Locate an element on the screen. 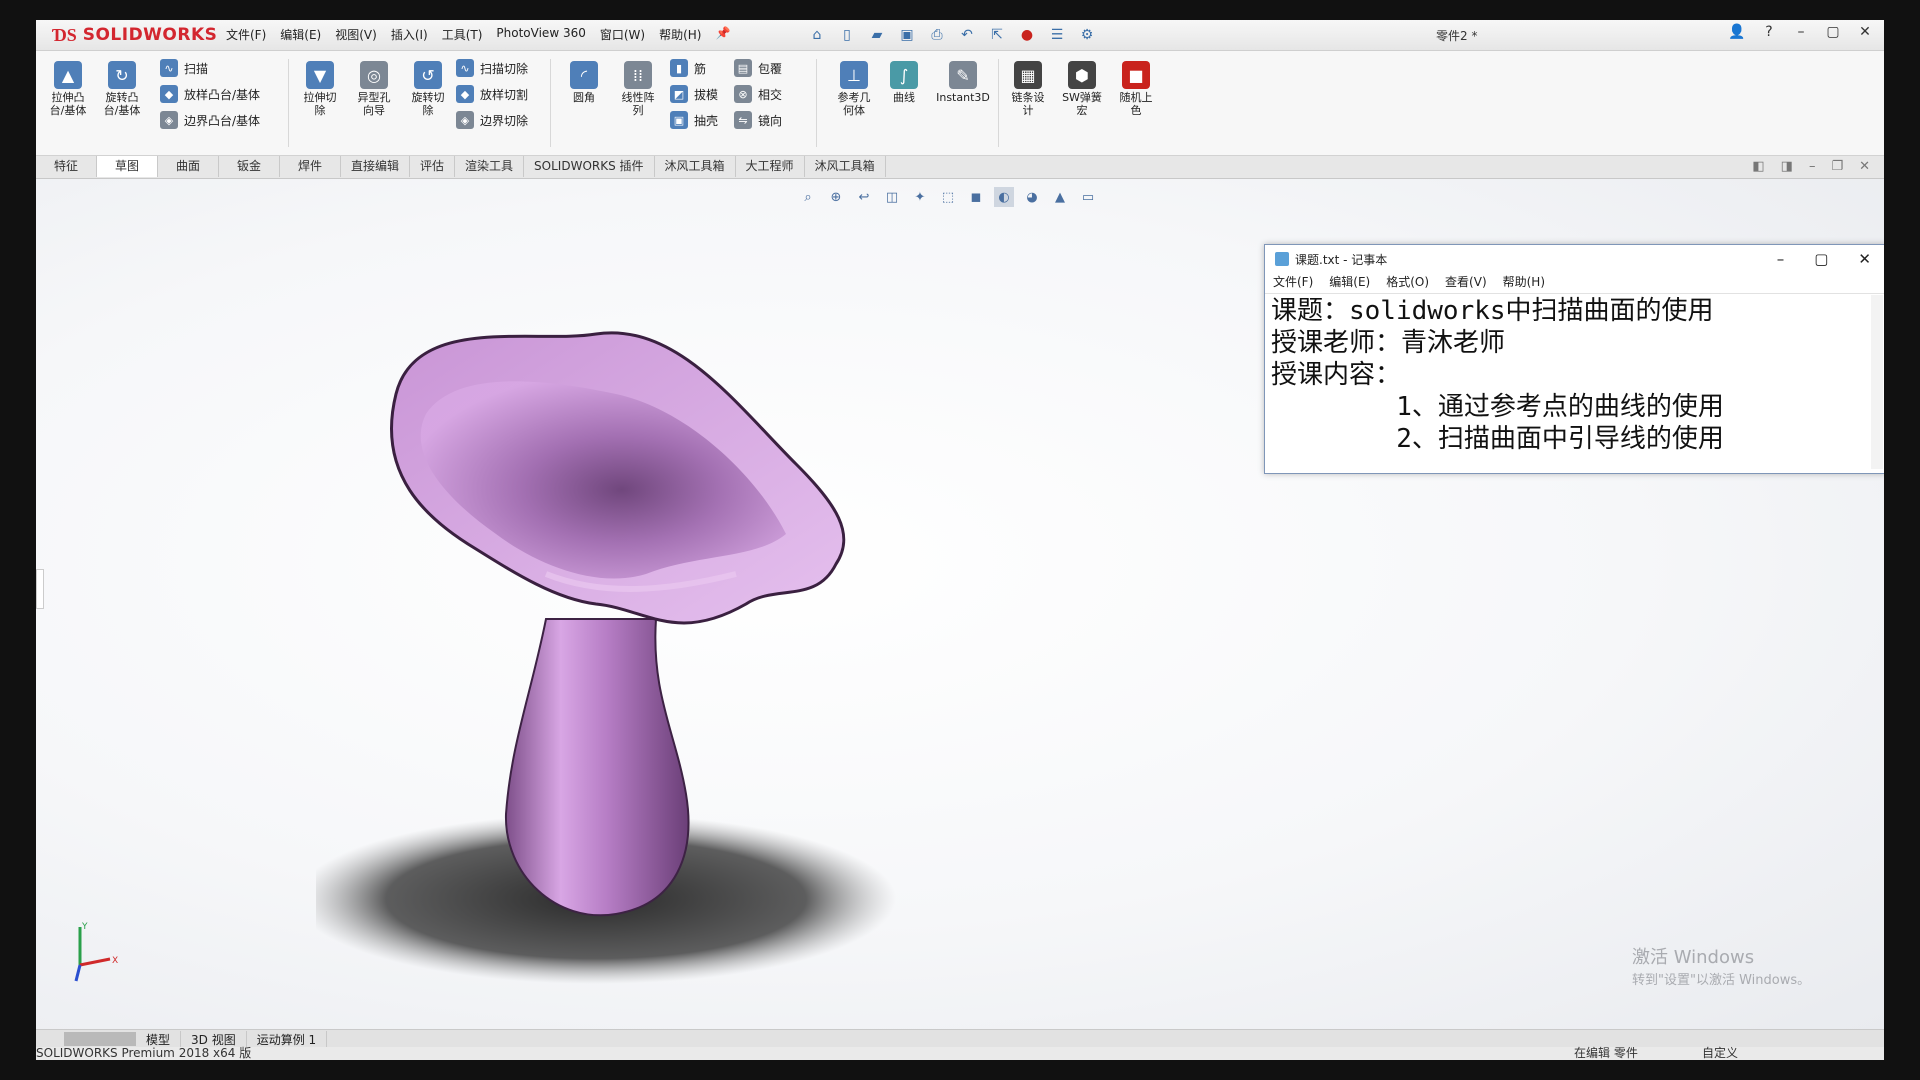  menu-window: 窗口(W) is located at coordinates (622, 34).